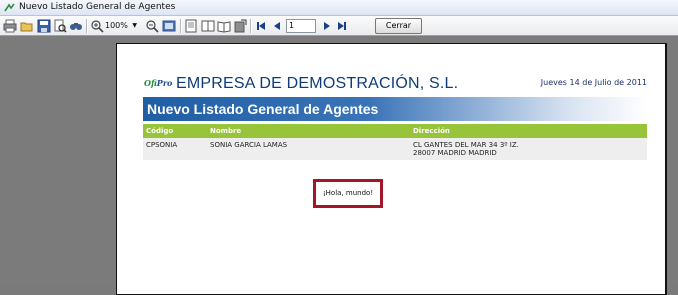 This screenshot has width=678, height=295. Describe the element at coordinates (76, 26) in the screenshot. I see `find-icon` at that location.